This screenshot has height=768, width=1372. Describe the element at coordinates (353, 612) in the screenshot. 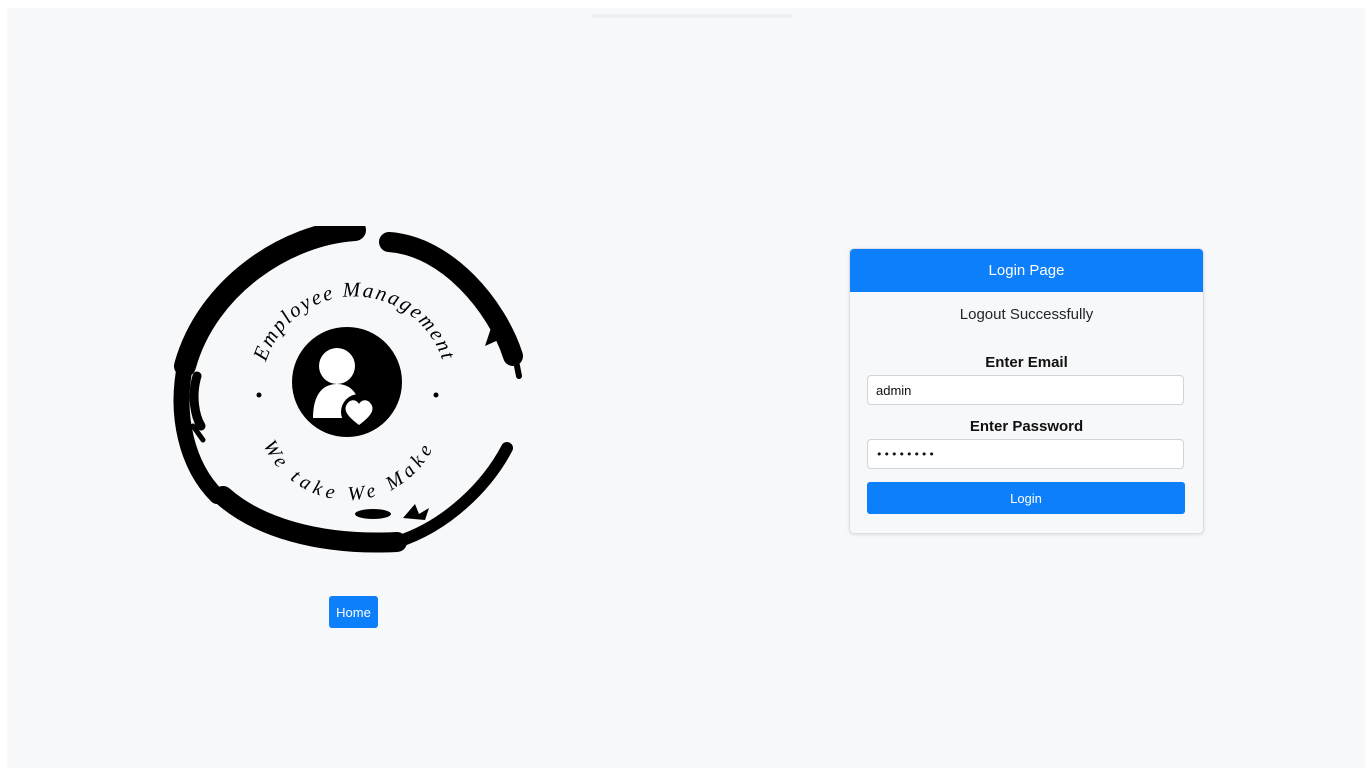

I see `home-button: Home` at that location.